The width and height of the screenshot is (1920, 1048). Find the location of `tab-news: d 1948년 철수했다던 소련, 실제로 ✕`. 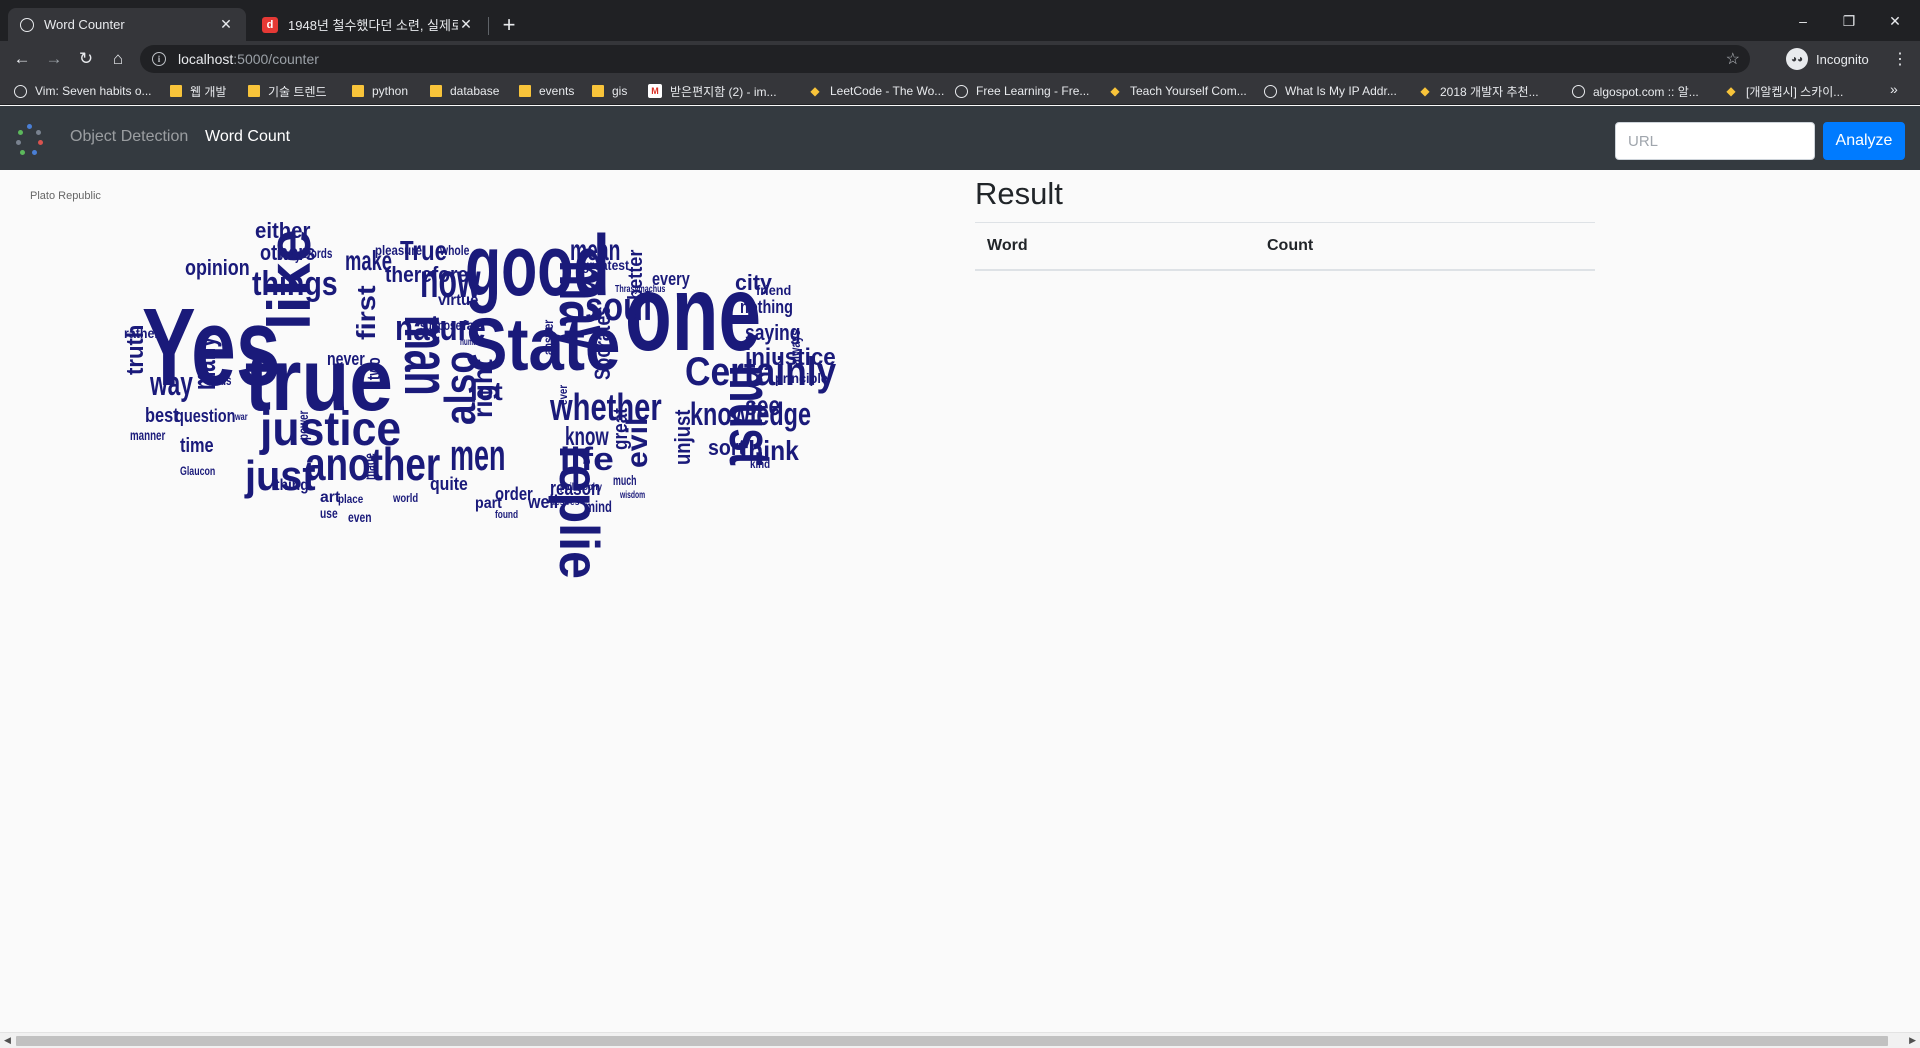

tab-news: d 1948년 철수했다던 소련, 실제로 ✕ is located at coordinates (368, 24).